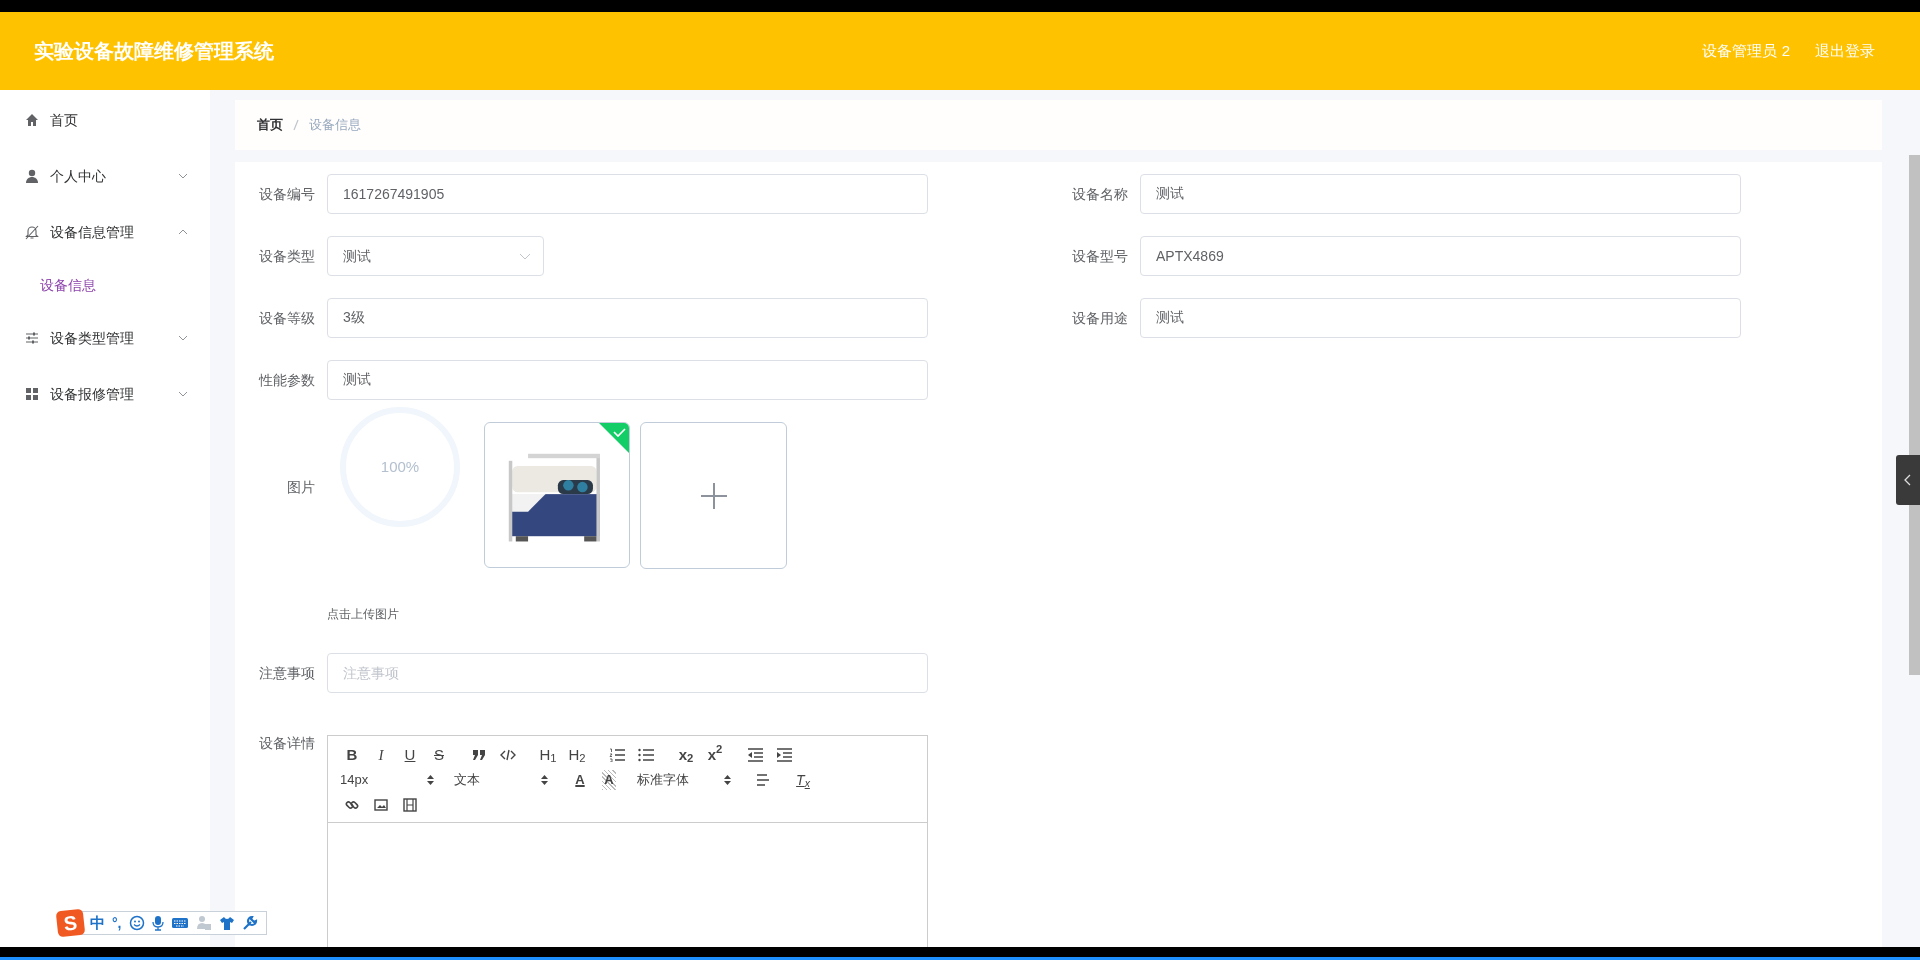 This screenshot has height=960, width=1920. What do you see at coordinates (287, 743) in the screenshot?
I see `field-label: 设备详情` at bounding box center [287, 743].